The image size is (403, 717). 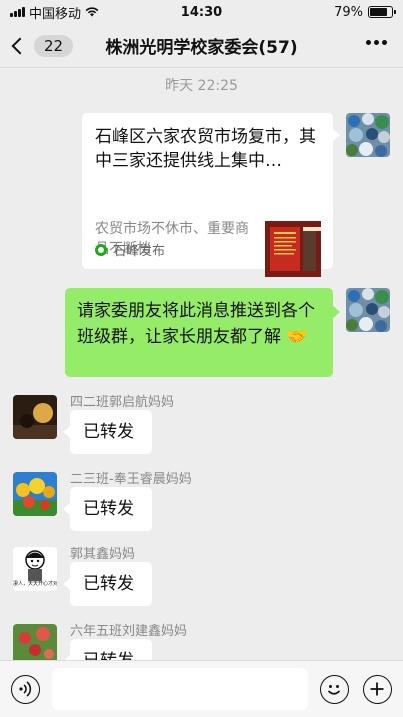 I want to click on card-thumbnail, so click(x=293, y=249).